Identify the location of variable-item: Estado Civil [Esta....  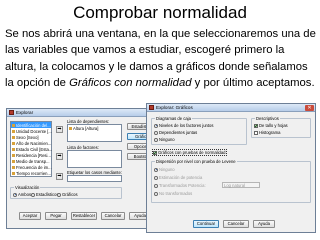
(31, 149).